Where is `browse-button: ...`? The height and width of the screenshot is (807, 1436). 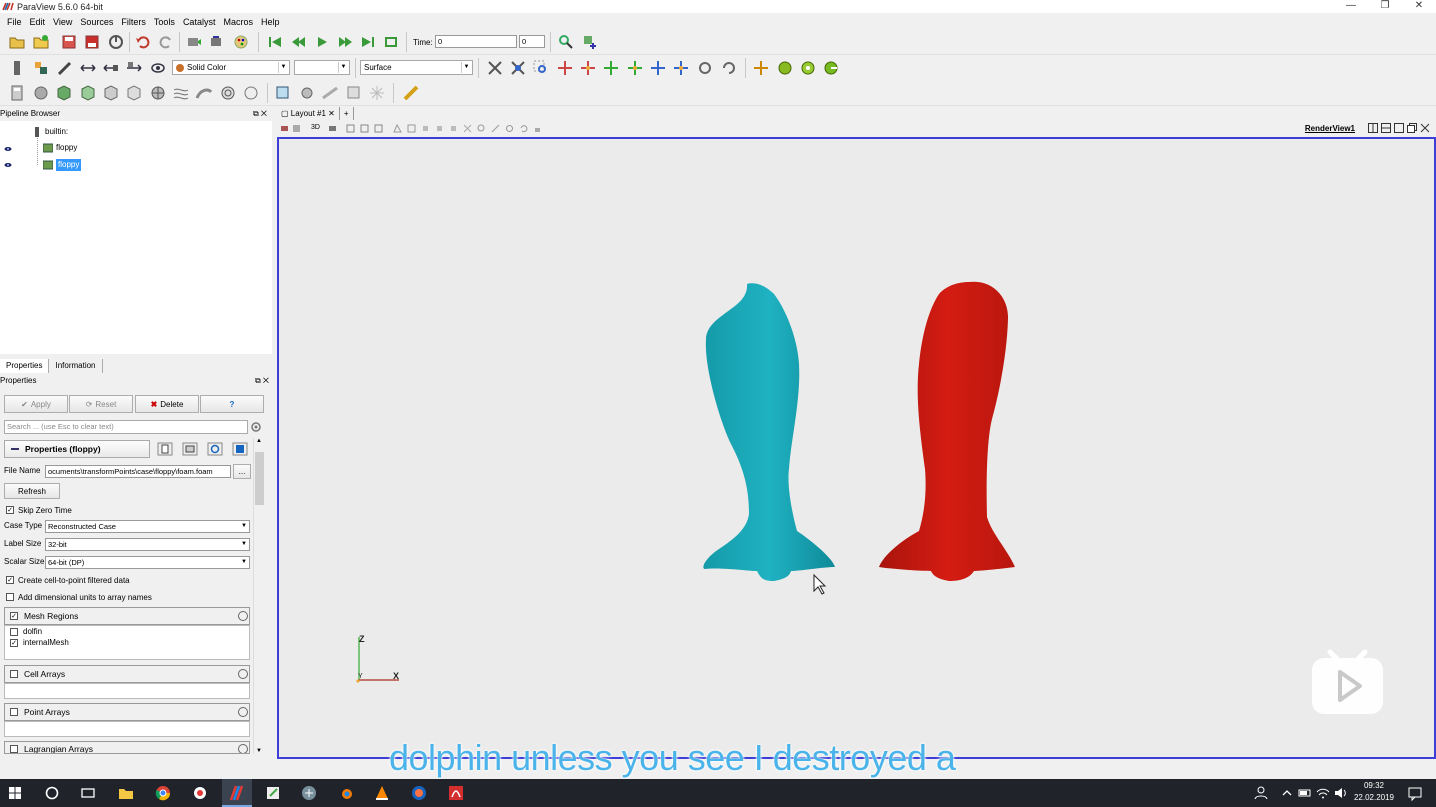
browse-button: ... is located at coordinates (242, 471).